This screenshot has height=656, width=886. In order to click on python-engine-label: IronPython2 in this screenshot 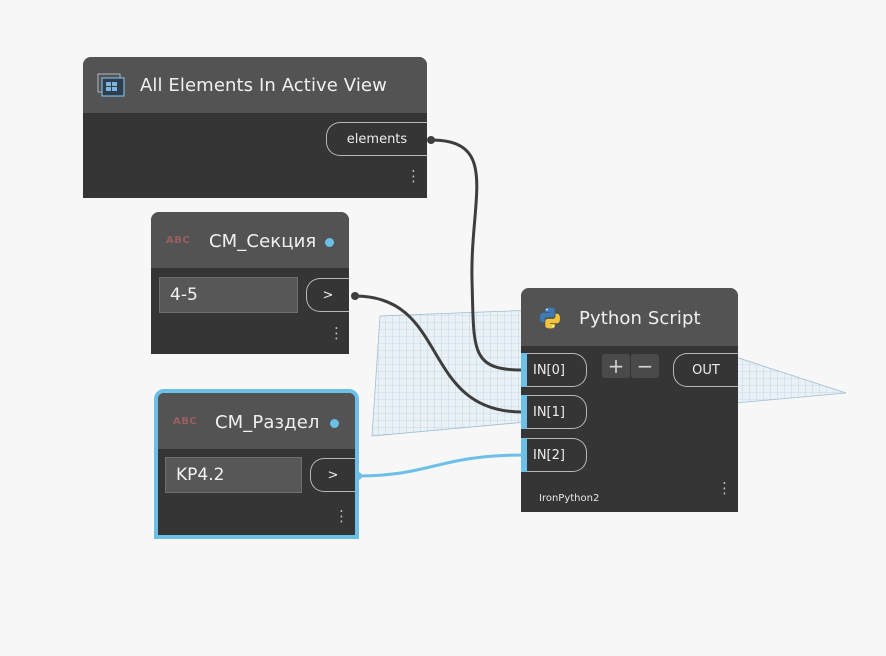, I will do `click(569, 498)`.